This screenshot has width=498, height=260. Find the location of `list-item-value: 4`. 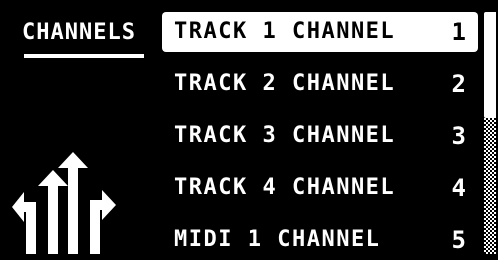

list-item-value: 4 is located at coordinates (458, 188).